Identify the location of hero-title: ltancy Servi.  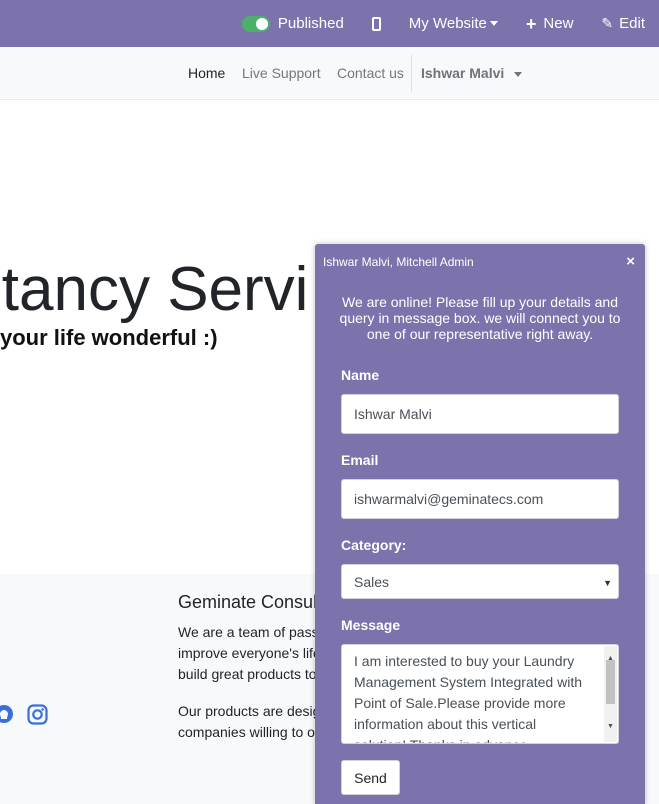
(154, 289).